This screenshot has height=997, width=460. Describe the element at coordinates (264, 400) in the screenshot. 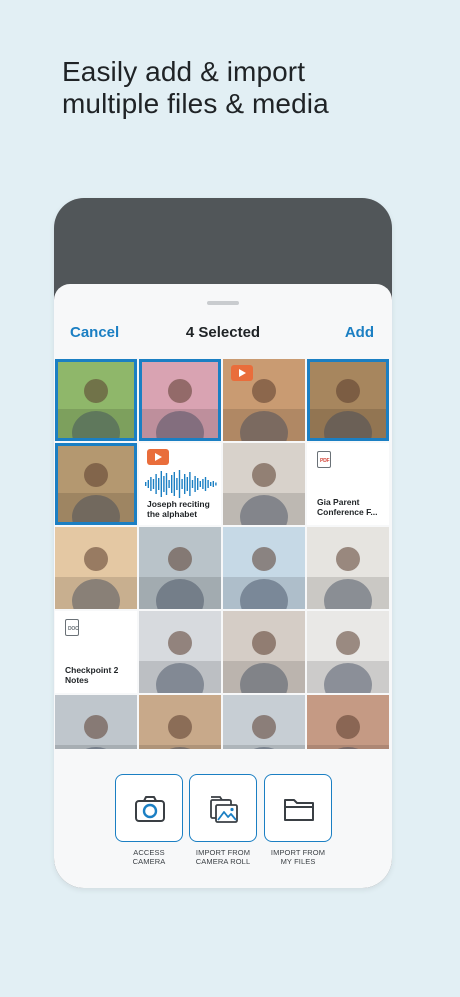

I see `video-tile` at that location.